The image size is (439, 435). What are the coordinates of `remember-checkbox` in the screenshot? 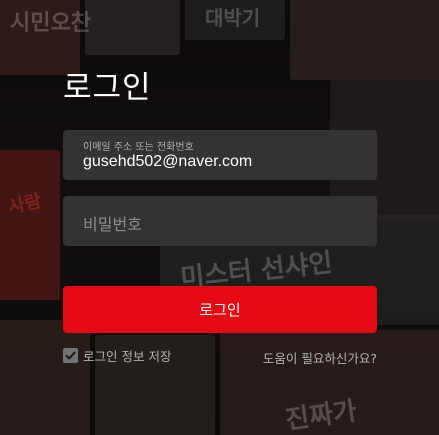 It's located at (70, 355).